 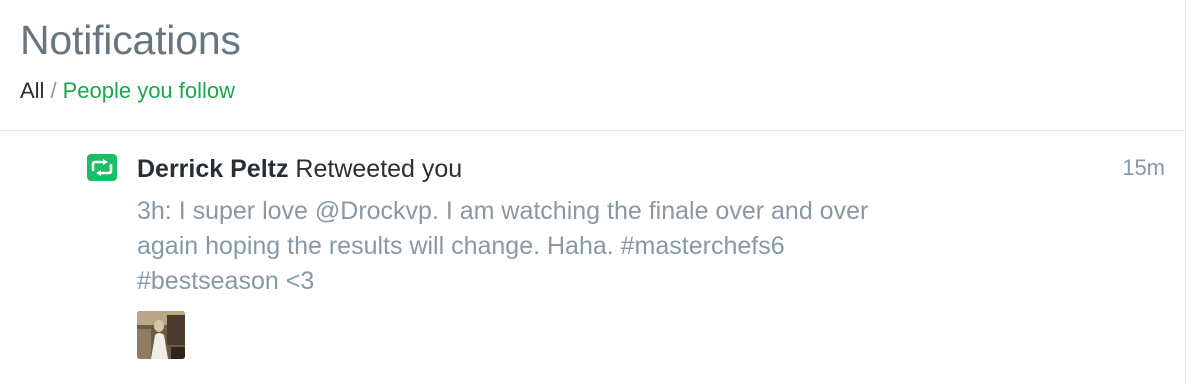 What do you see at coordinates (1143, 168) in the screenshot?
I see `notification-timestamp: 15m` at bounding box center [1143, 168].